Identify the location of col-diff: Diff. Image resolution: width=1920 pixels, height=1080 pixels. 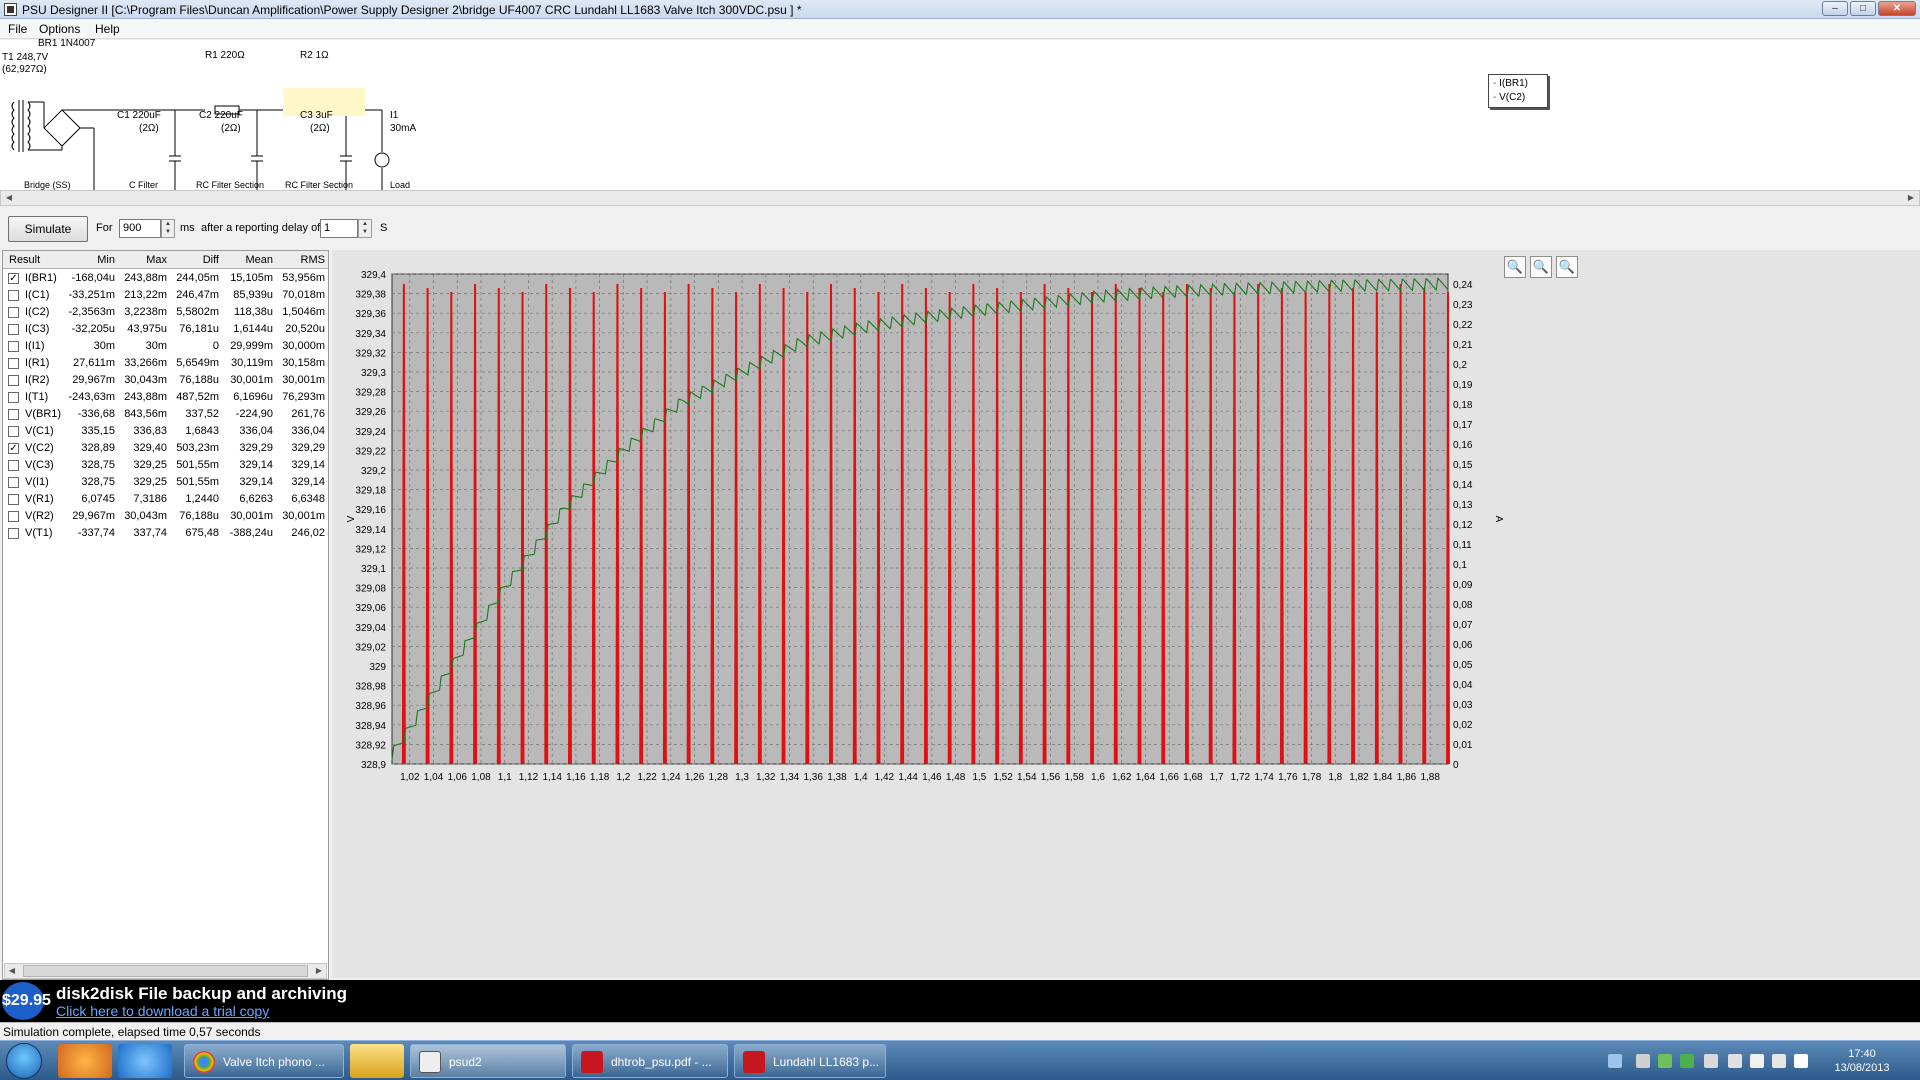
(194, 260).